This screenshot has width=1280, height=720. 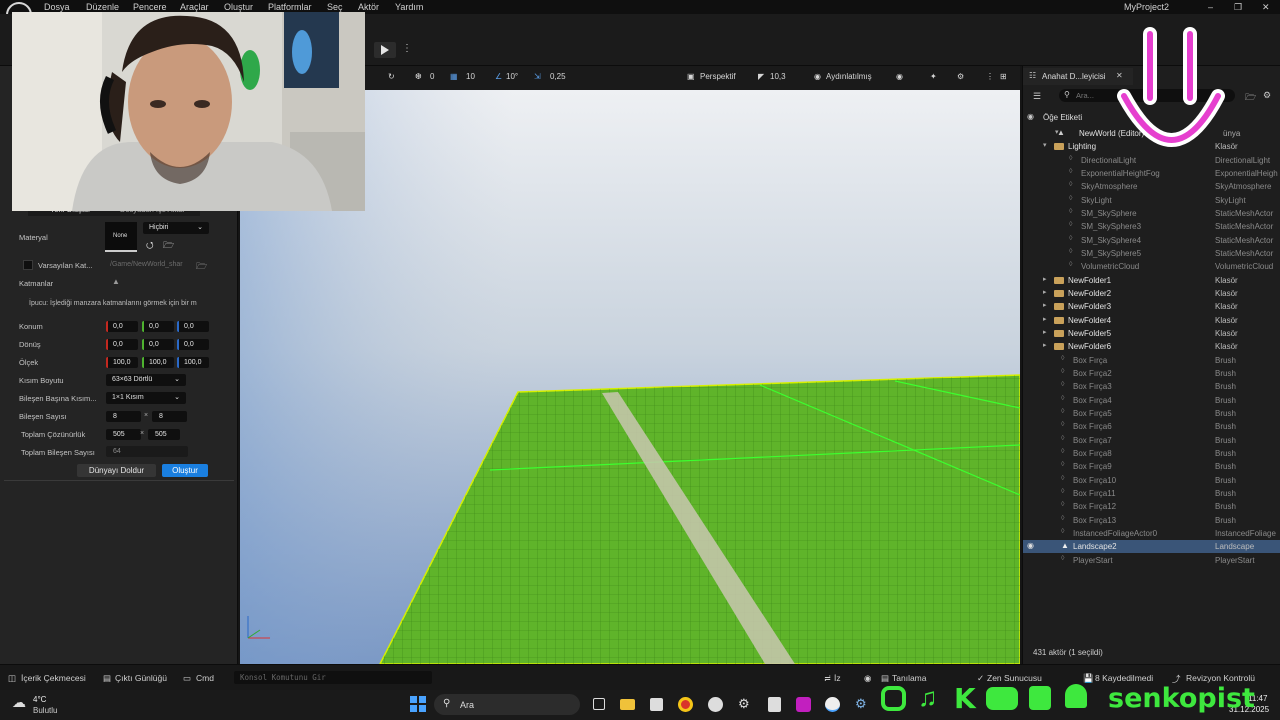 What do you see at coordinates (335, 7) in the screenshot?
I see `menu-select: Seç` at bounding box center [335, 7].